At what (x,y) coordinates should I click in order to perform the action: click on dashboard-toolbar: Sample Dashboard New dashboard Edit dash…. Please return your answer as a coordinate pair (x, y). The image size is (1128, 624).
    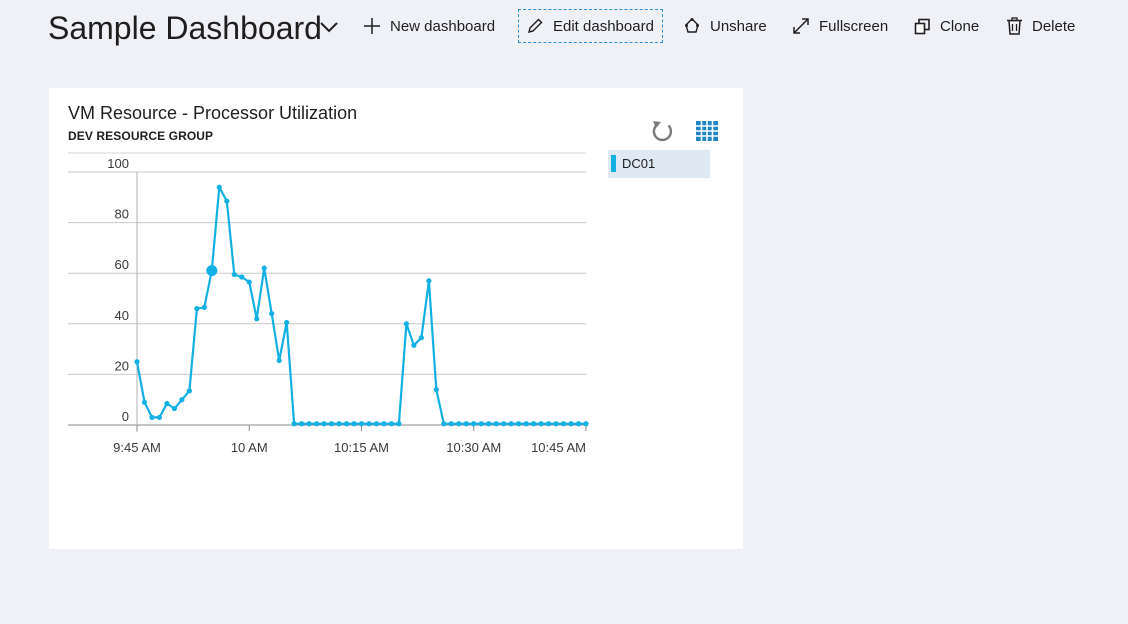
    Looking at the image, I should click on (564, 28).